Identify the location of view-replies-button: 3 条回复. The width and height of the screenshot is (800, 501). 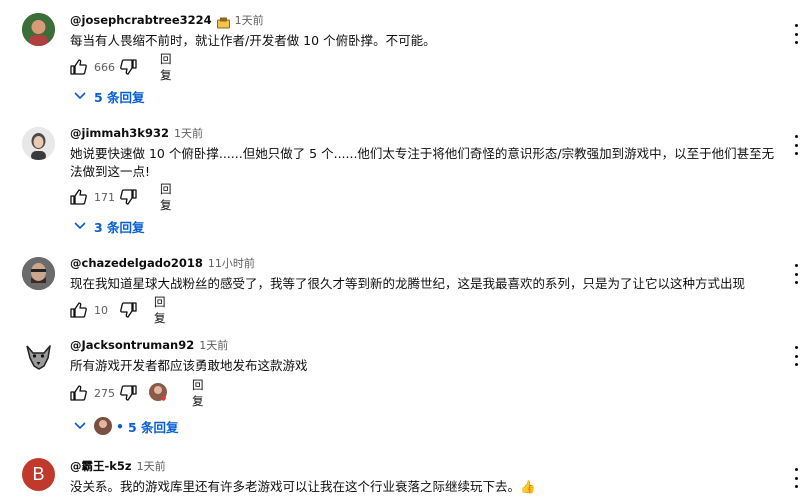
(109, 226).